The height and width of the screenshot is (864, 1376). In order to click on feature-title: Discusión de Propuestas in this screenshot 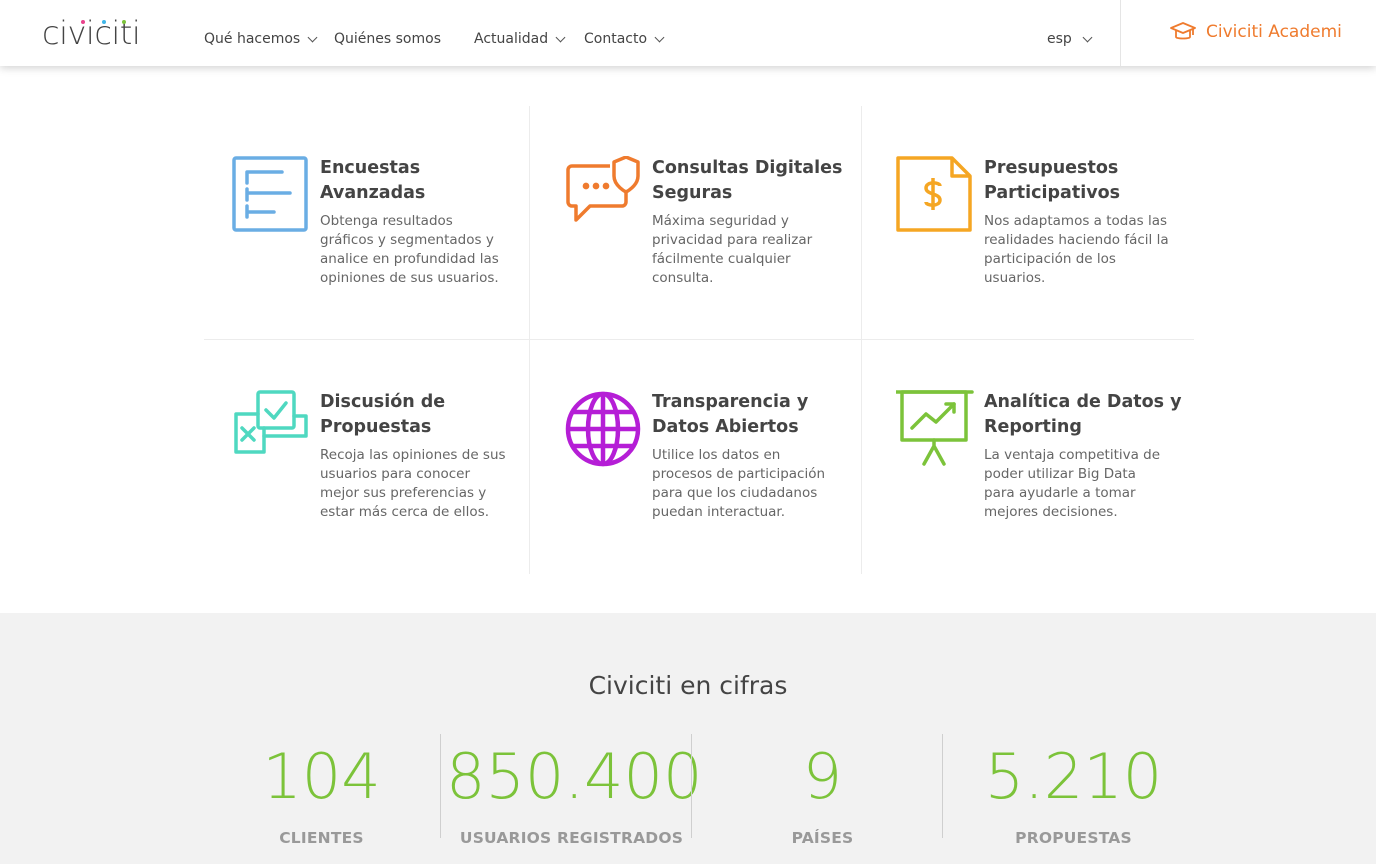, I will do `click(383, 414)`.